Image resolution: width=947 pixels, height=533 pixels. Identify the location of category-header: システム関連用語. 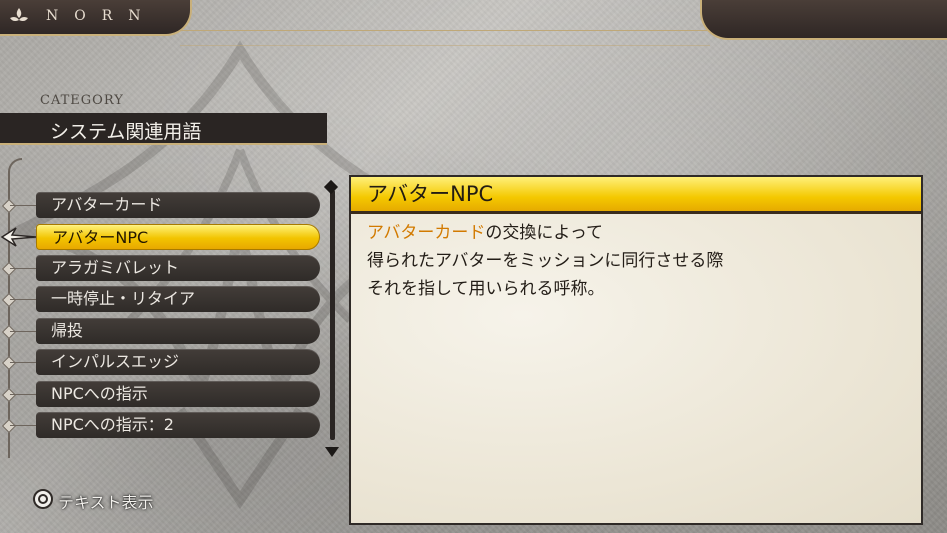
(163, 129).